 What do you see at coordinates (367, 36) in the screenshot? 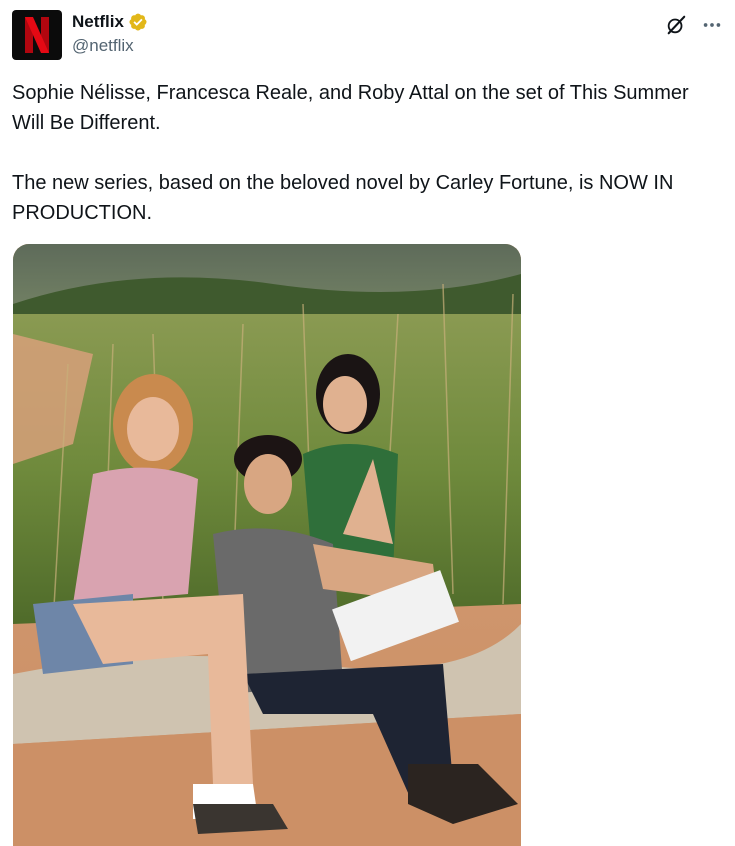
I see `post-header: Netflix @netflix` at bounding box center [367, 36].